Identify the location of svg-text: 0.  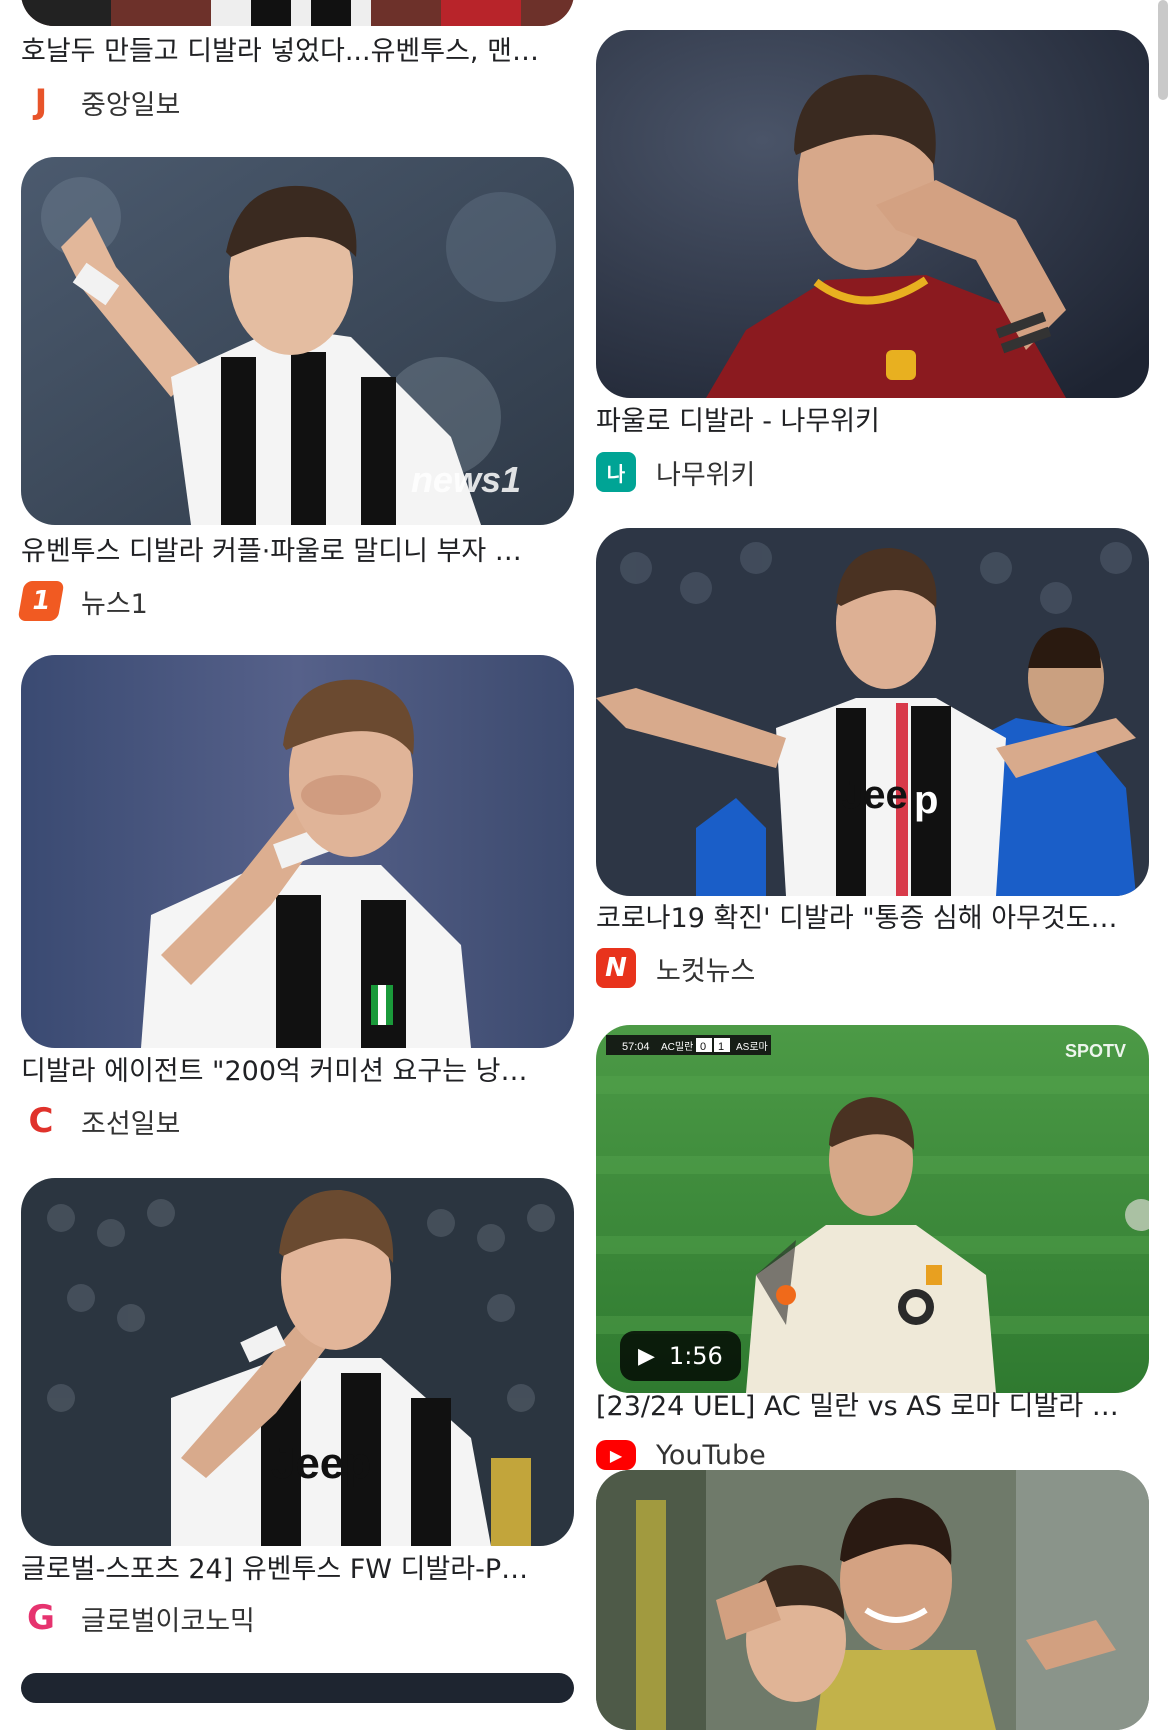
(703, 1047).